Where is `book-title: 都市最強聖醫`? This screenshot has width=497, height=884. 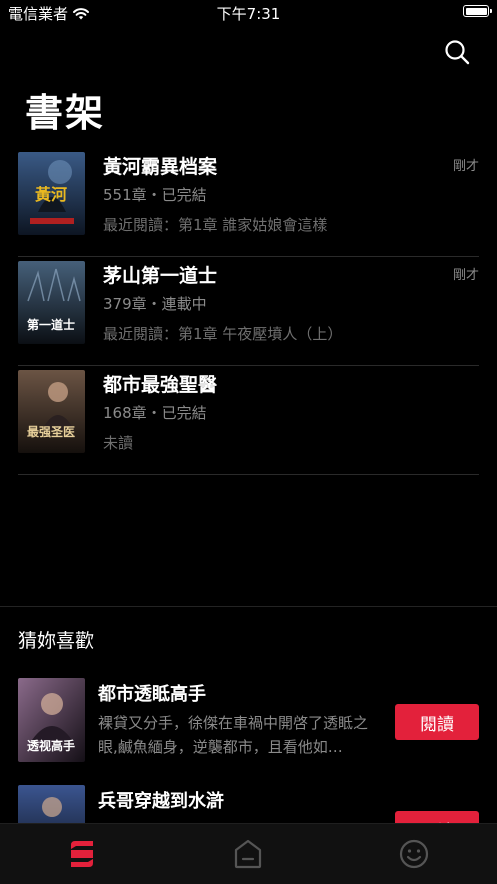 book-title: 都市最強聖醫 is located at coordinates (160, 385).